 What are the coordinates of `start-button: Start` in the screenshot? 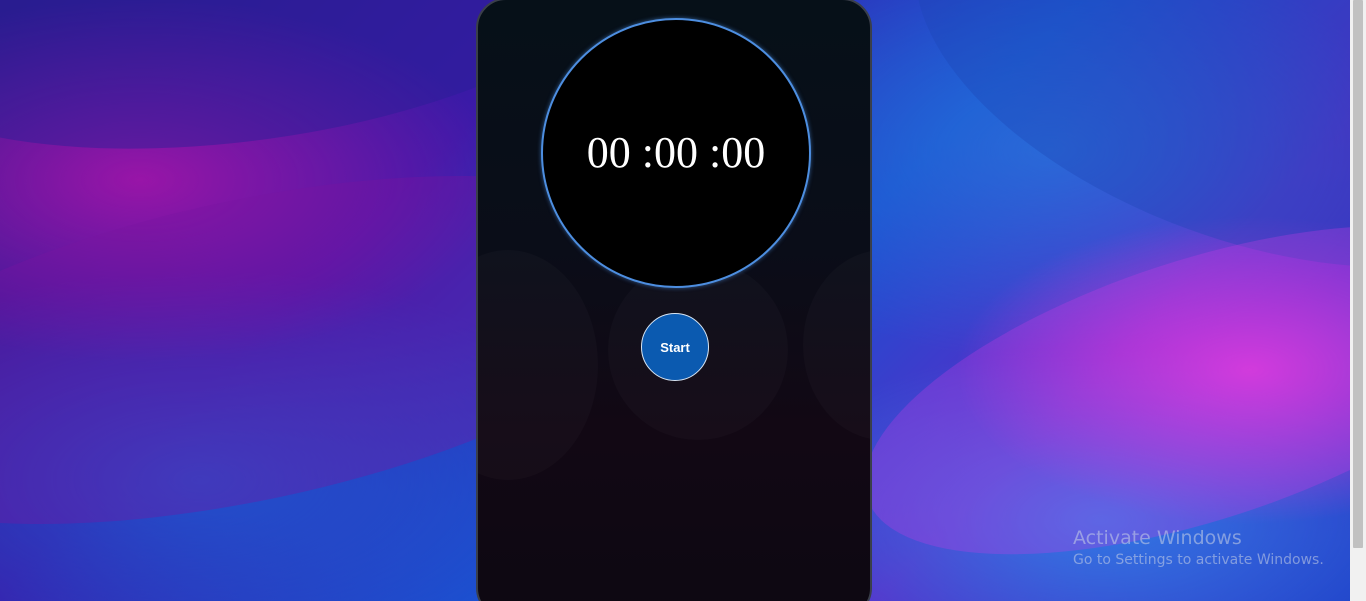 It's located at (675, 347).